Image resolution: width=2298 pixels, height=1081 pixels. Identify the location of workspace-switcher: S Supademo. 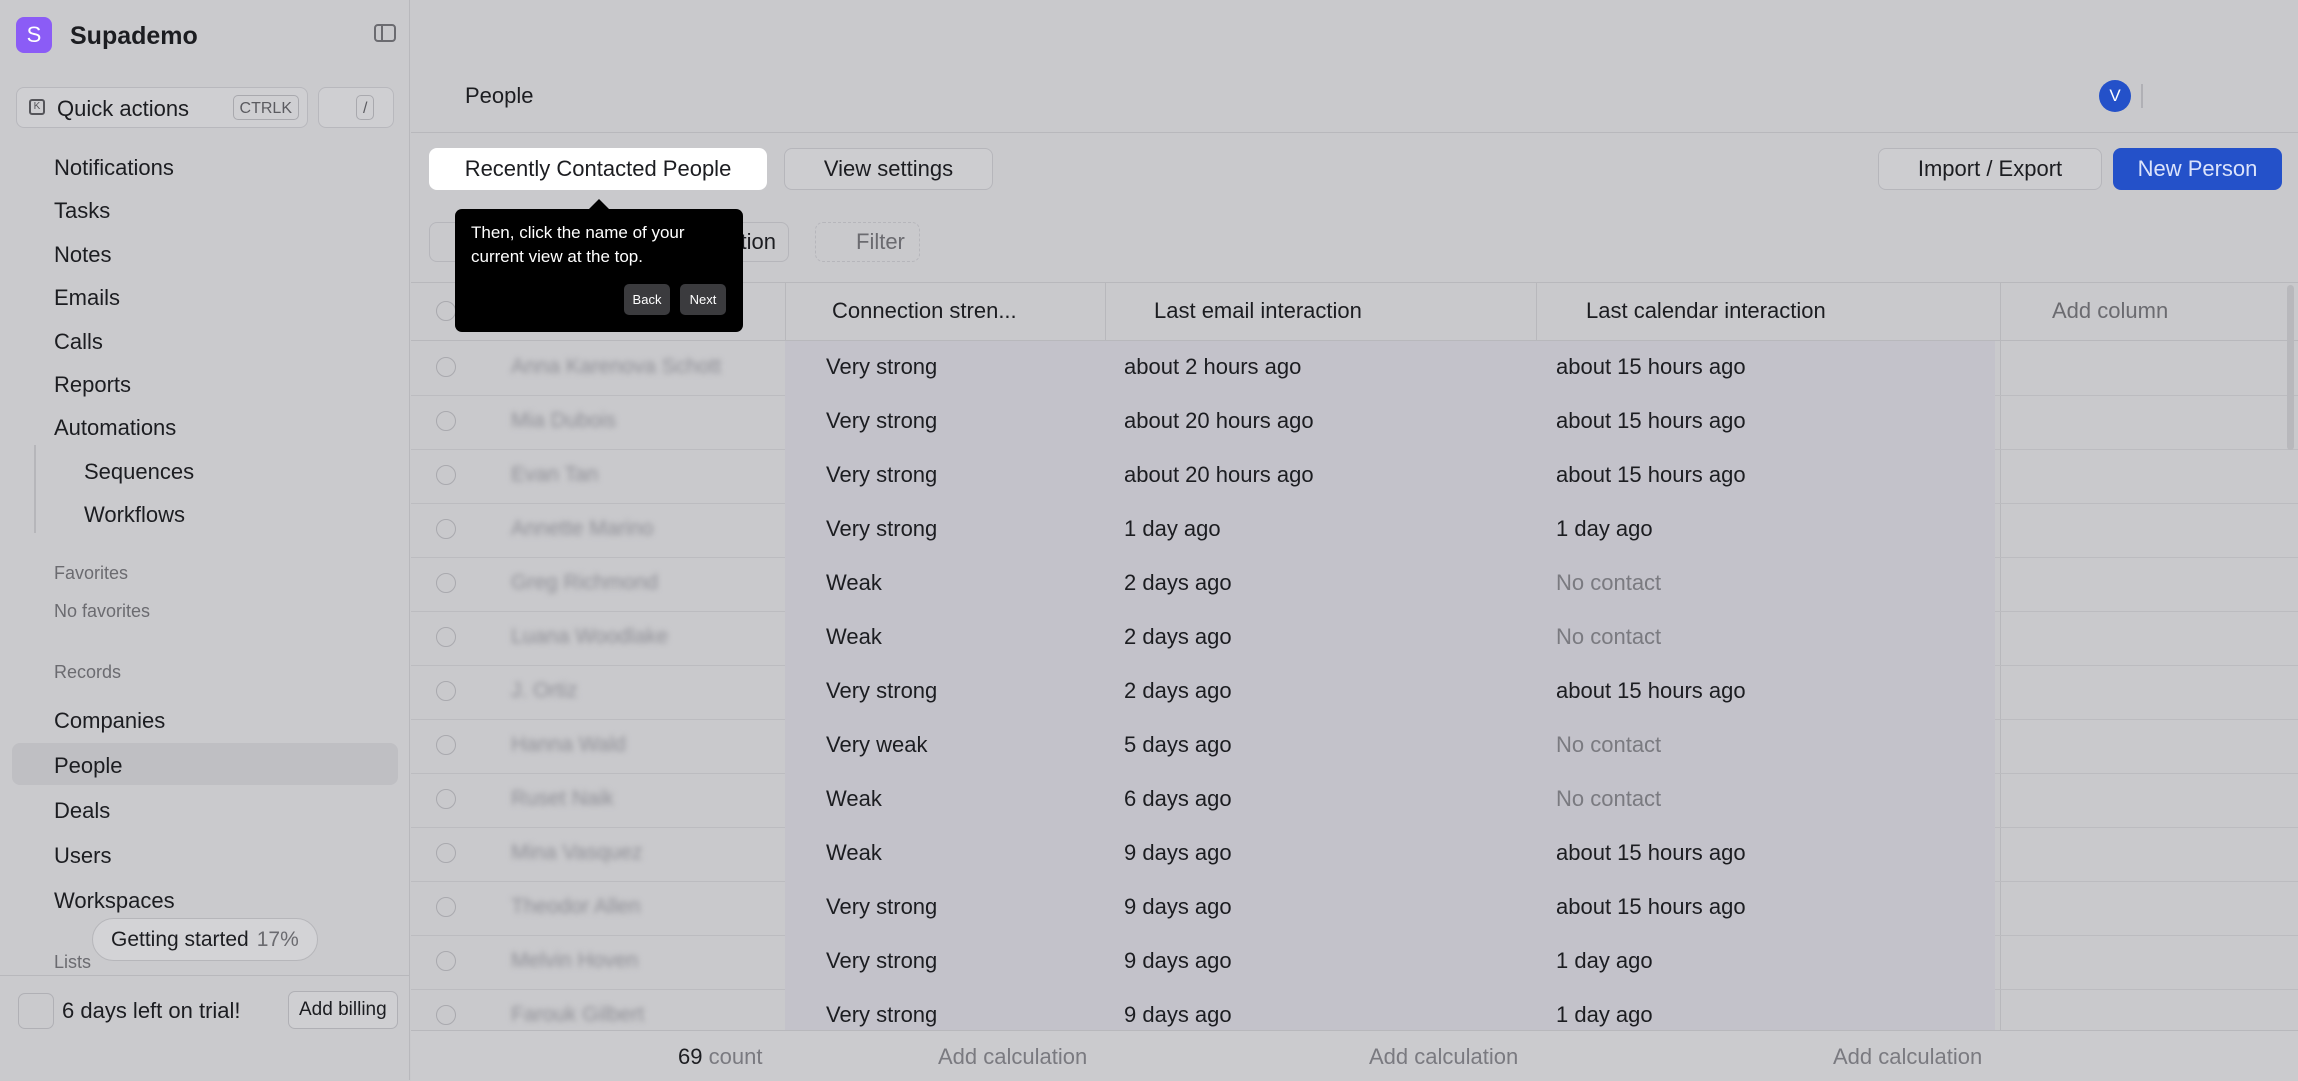
(206, 35).